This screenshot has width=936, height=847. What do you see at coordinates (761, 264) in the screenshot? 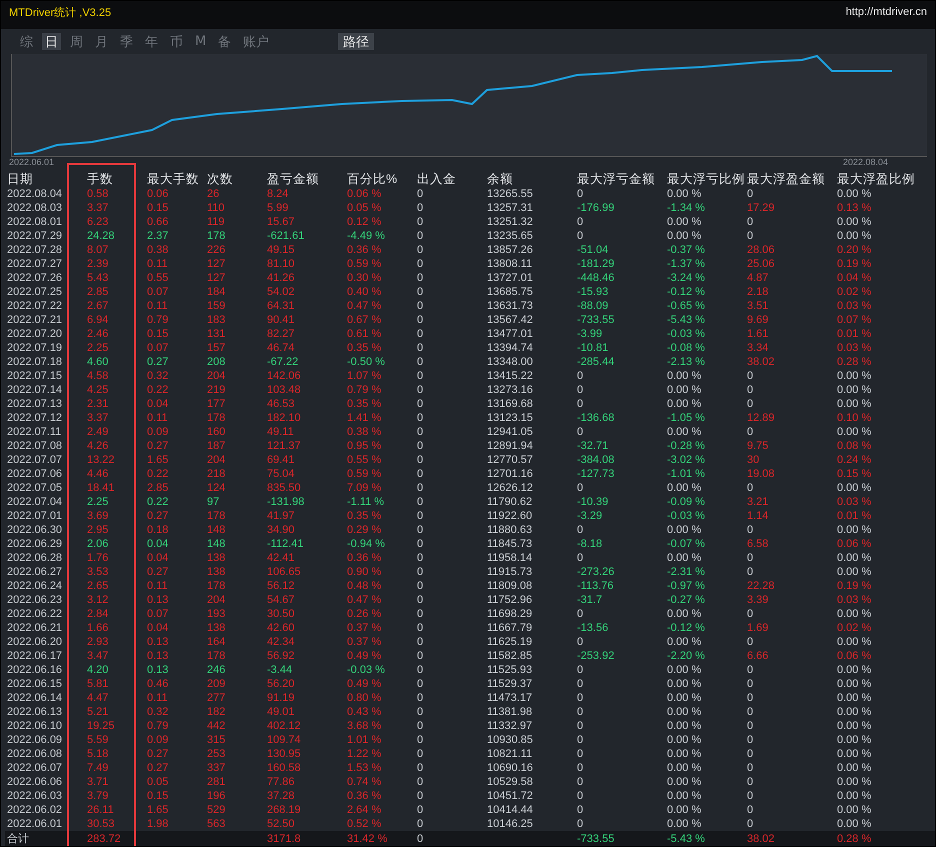
I see `table-cell-text: 25.06` at bounding box center [761, 264].